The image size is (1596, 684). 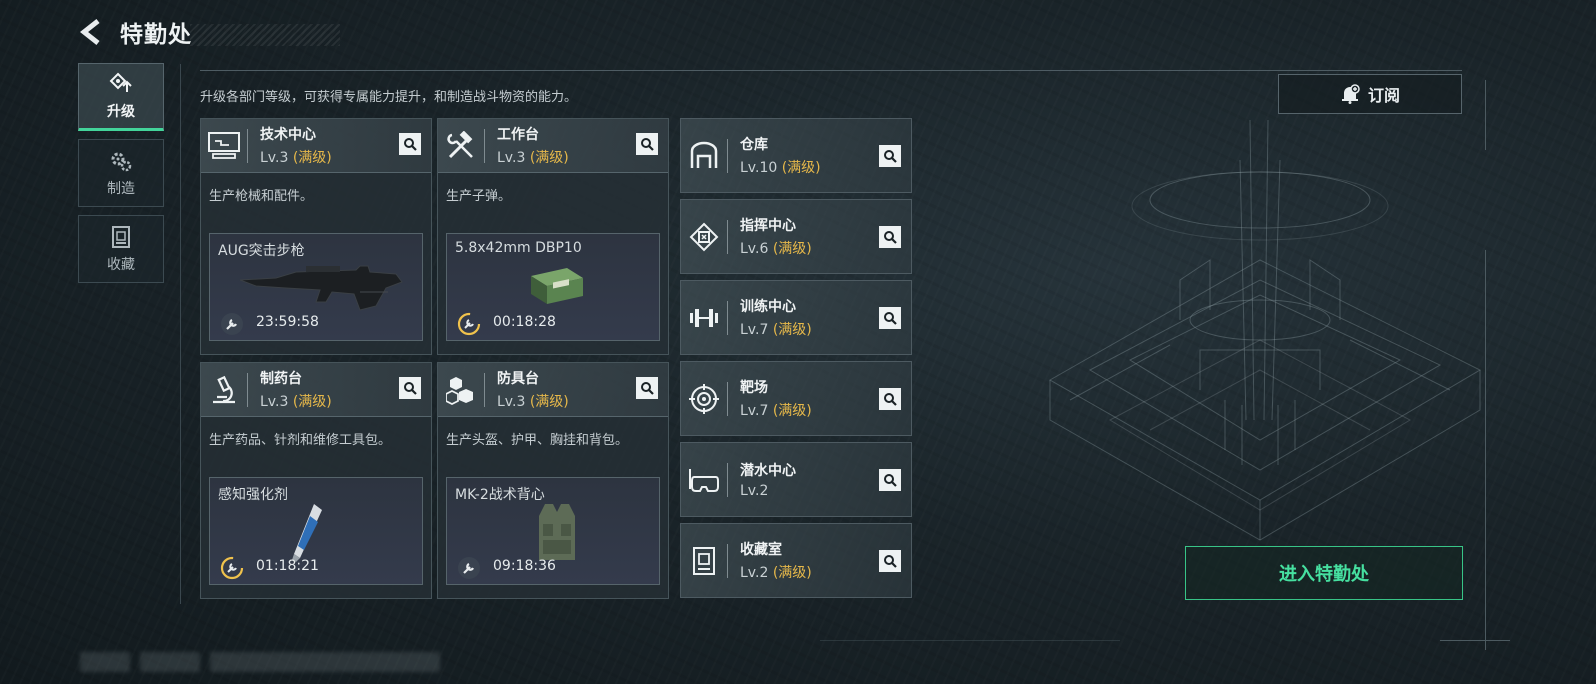 What do you see at coordinates (307, 533) in the screenshot?
I see `syringe-icon` at bounding box center [307, 533].